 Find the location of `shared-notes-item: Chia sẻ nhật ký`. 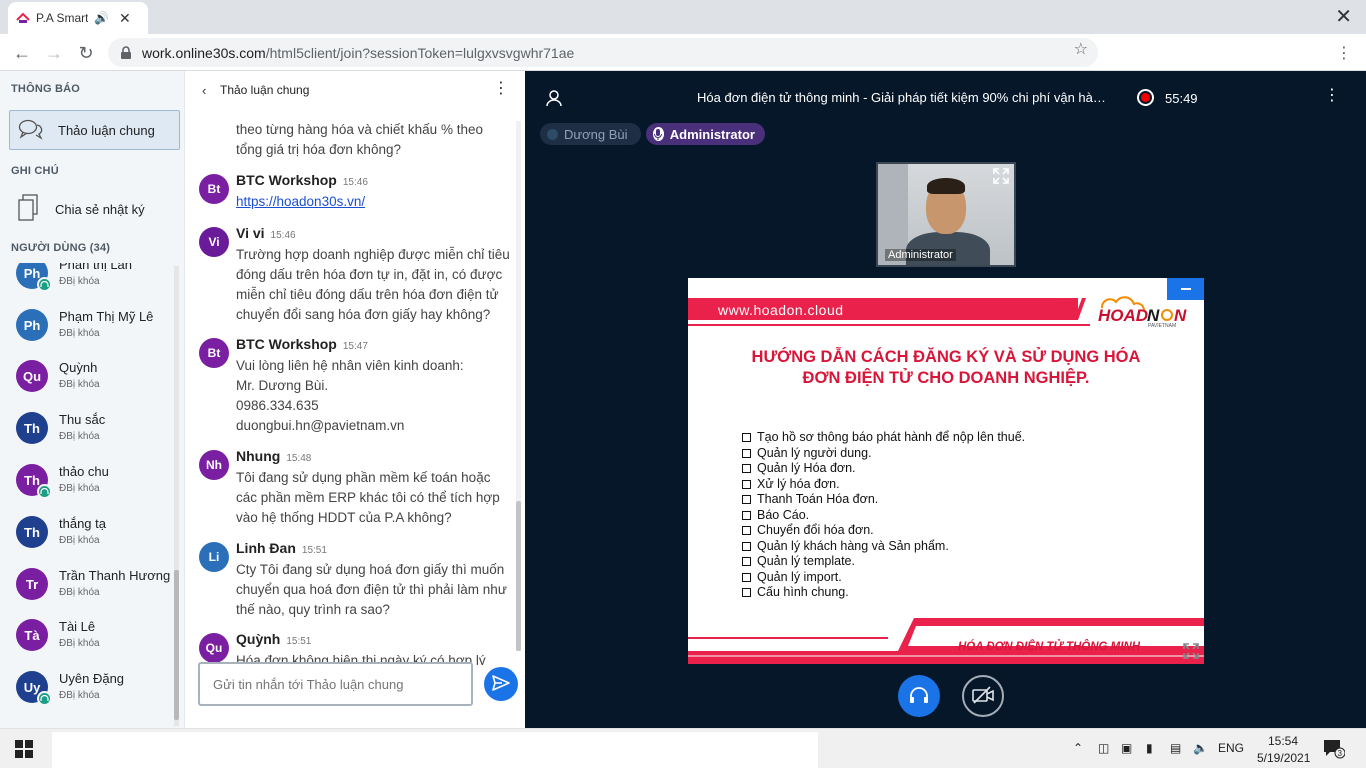

shared-notes-item: Chia sẻ nhật ký is located at coordinates (94, 209).